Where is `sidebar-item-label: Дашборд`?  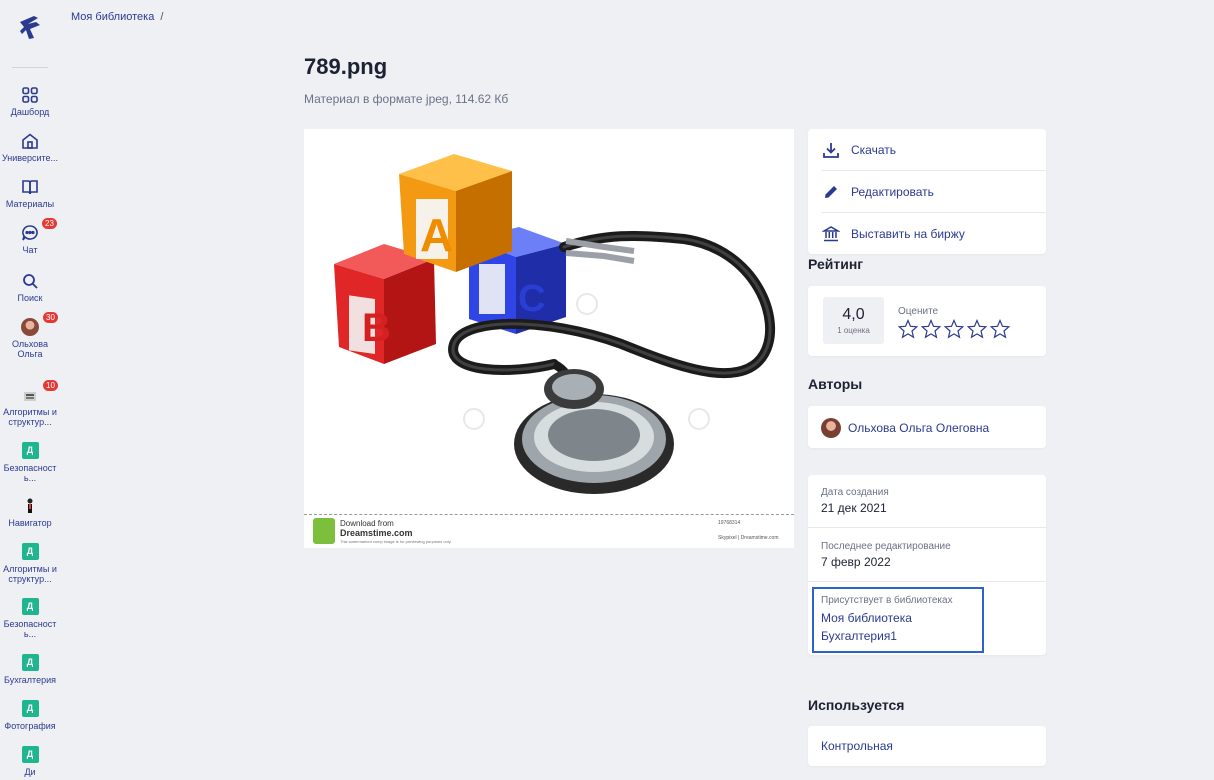 sidebar-item-label: Дашборд is located at coordinates (30, 112).